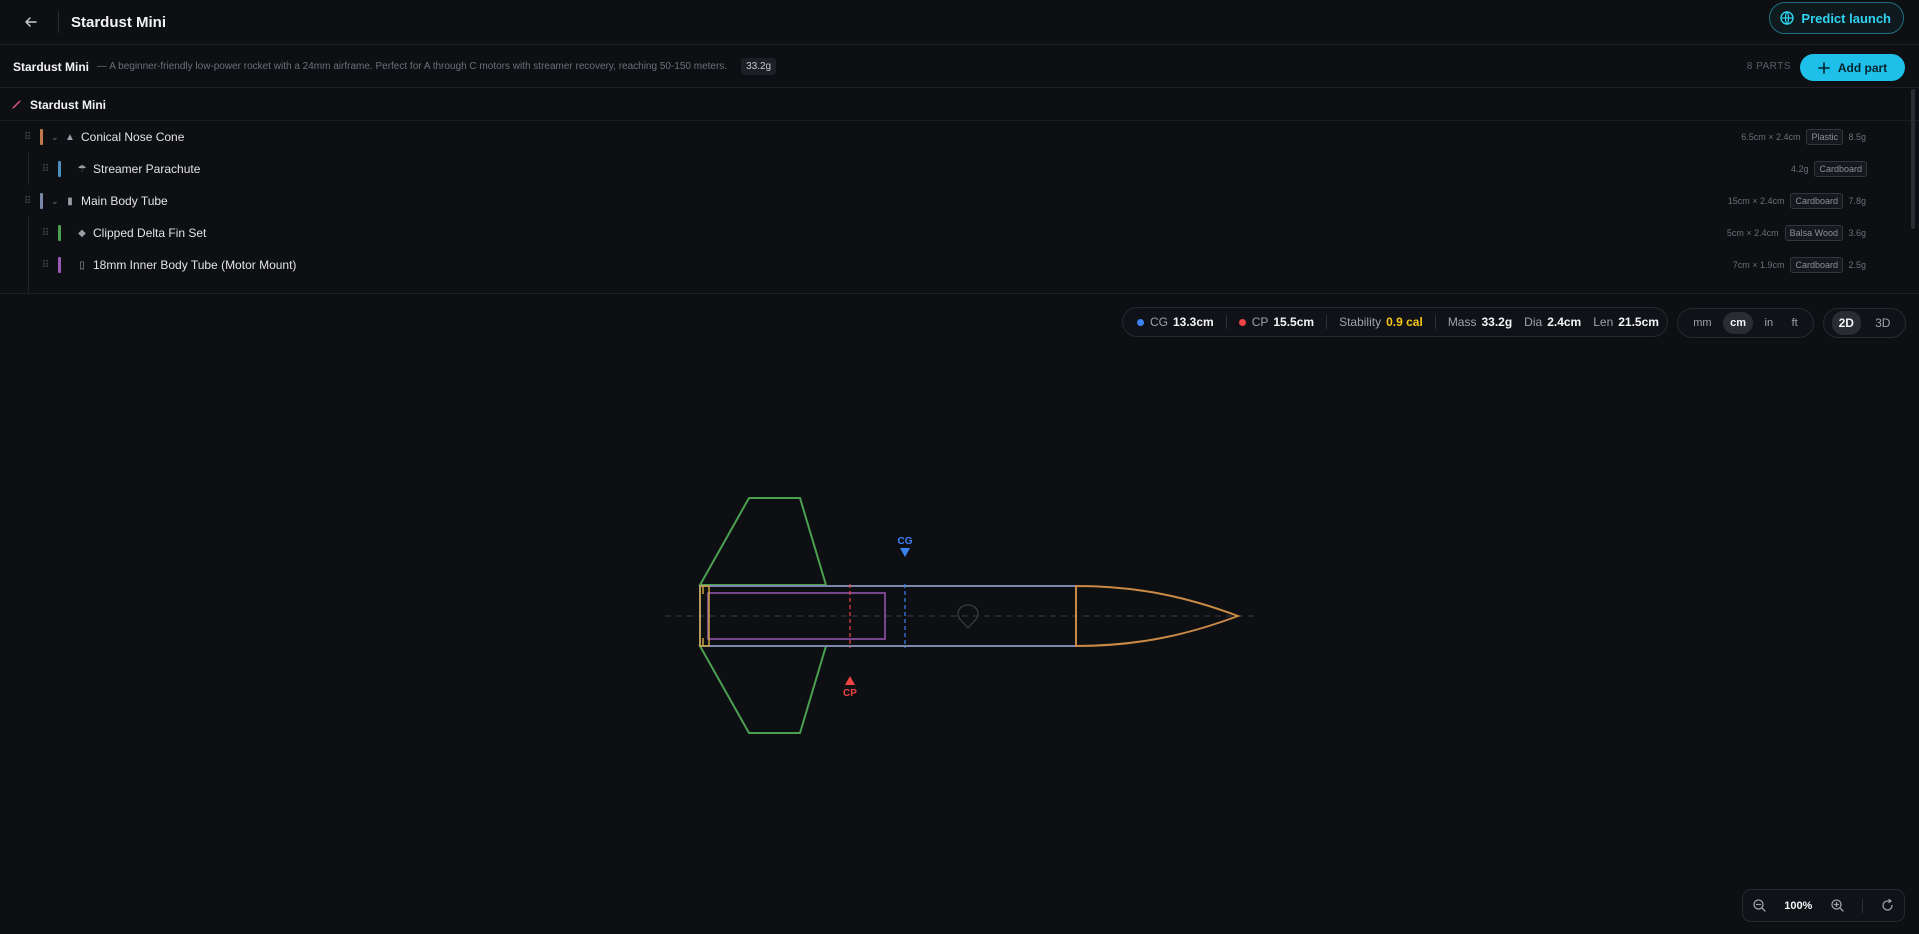  What do you see at coordinates (1823, 905) in the screenshot?
I see `zoom-controls: 100%` at bounding box center [1823, 905].